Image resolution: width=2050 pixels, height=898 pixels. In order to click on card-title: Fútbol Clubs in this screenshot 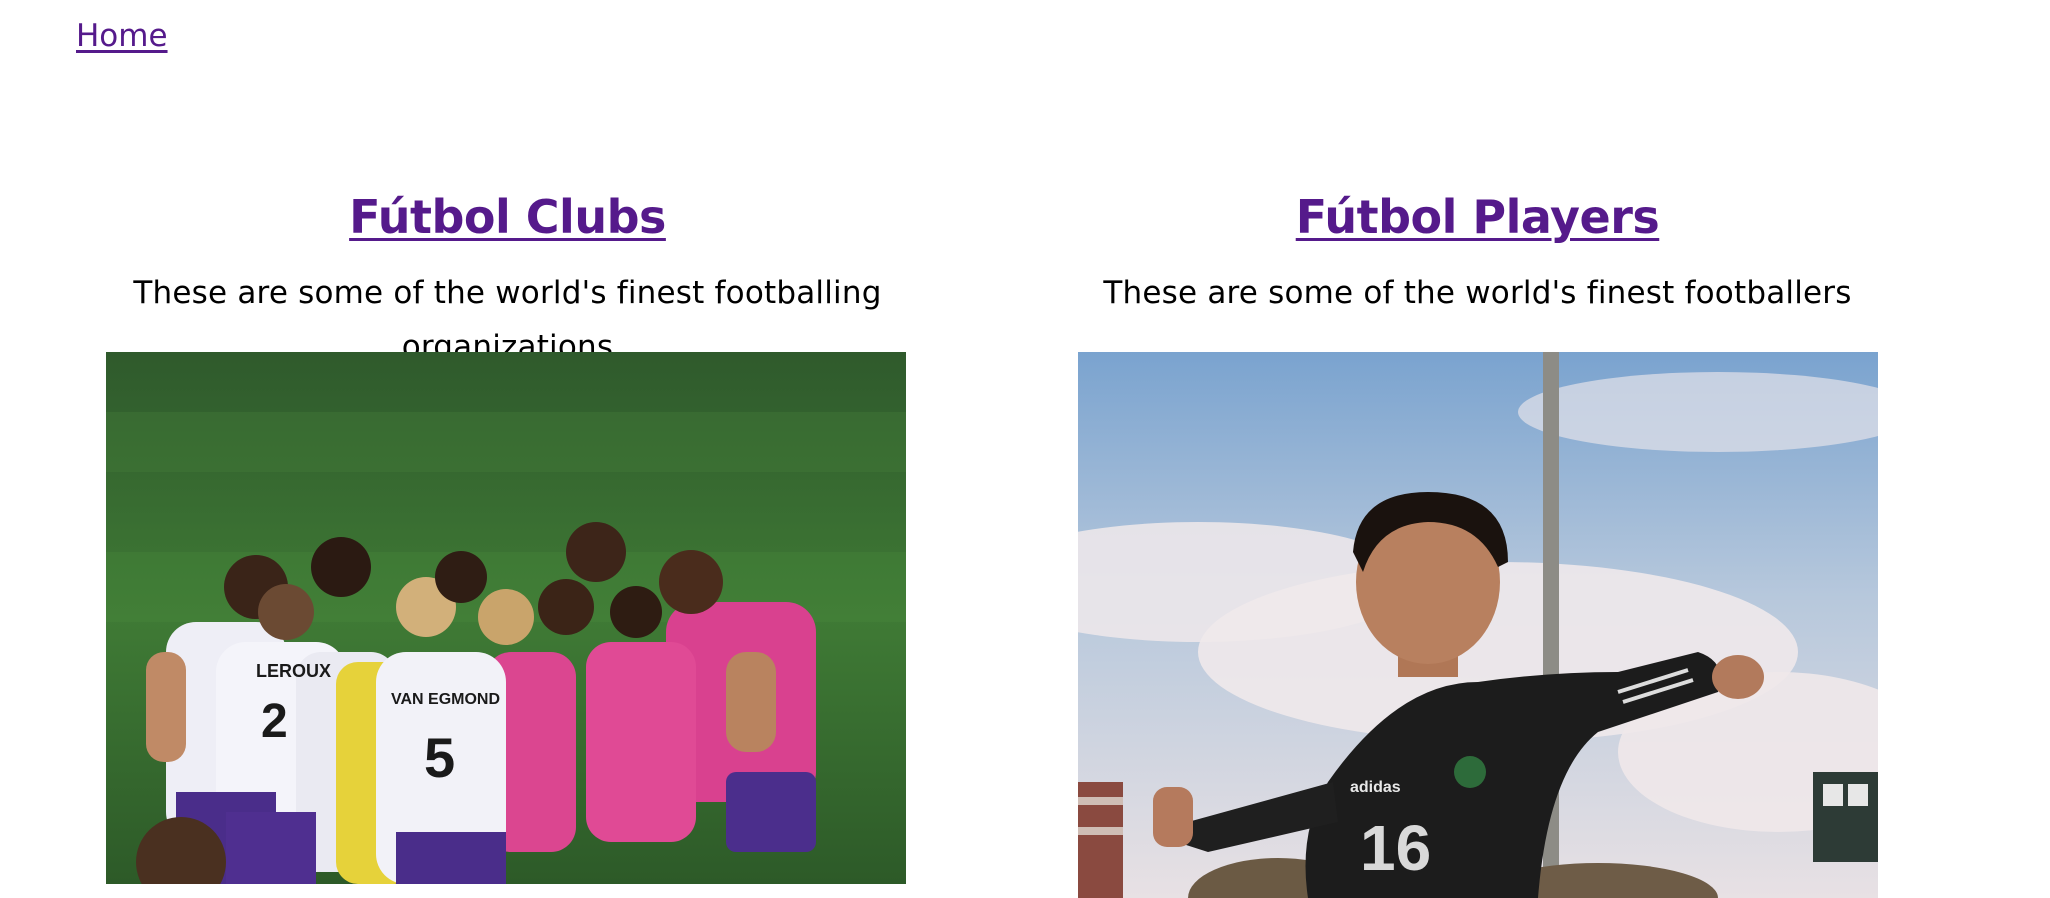, I will do `click(507, 217)`.